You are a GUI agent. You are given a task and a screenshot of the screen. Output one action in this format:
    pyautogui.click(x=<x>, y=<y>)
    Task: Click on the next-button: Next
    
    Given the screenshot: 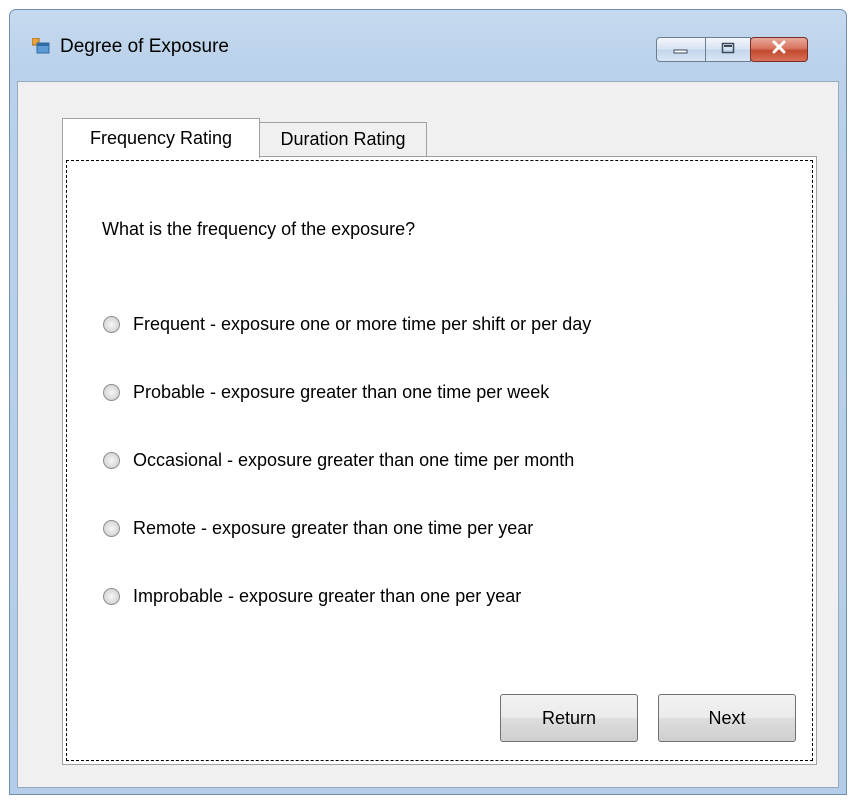 What is the action you would take?
    pyautogui.click(x=727, y=718)
    